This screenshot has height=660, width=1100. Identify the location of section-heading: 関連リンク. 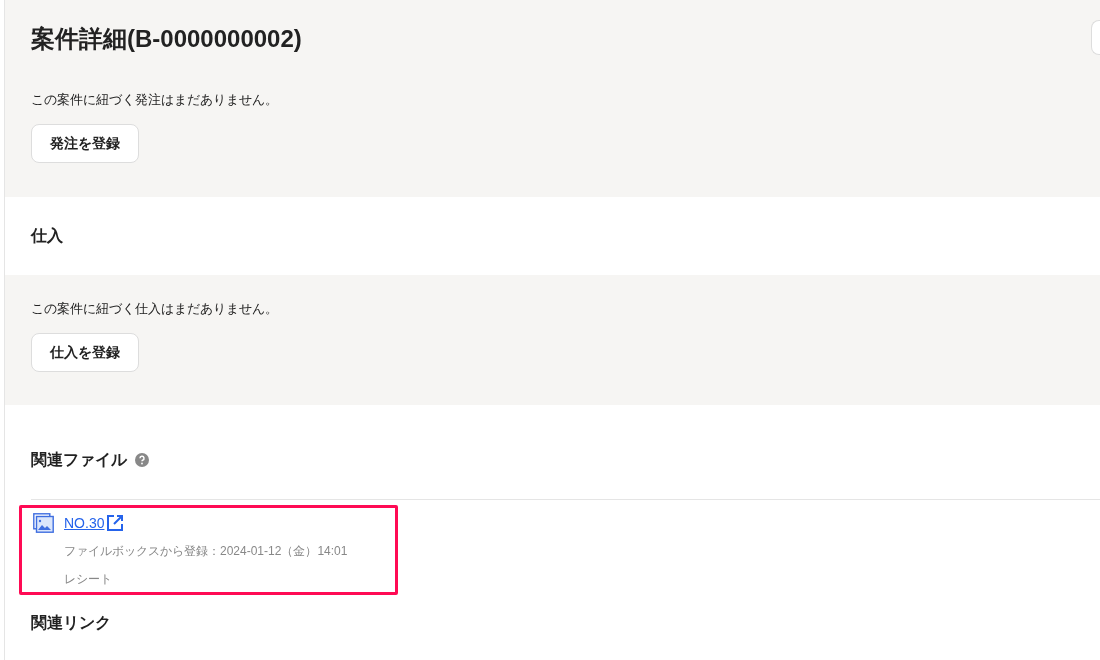
(71, 623).